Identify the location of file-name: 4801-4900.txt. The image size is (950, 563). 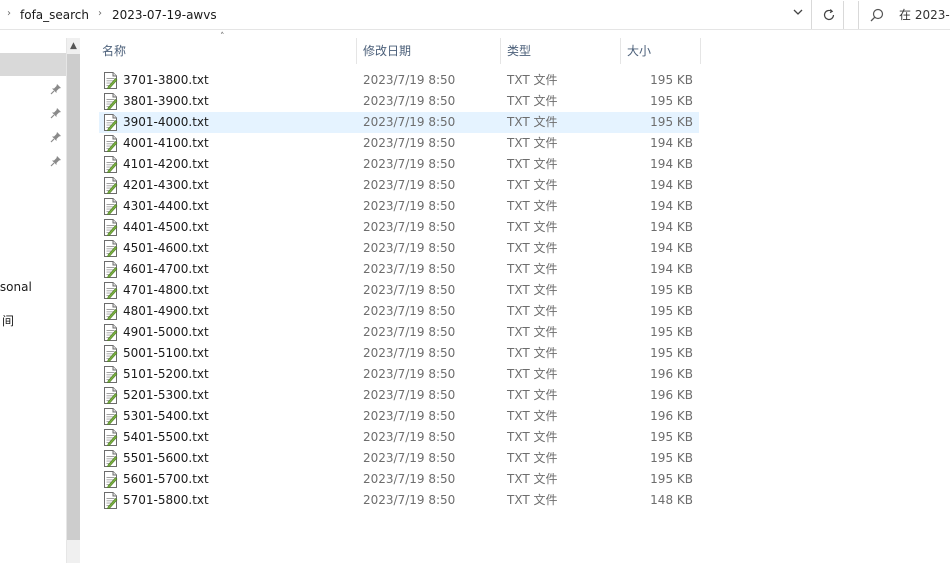
(166, 311).